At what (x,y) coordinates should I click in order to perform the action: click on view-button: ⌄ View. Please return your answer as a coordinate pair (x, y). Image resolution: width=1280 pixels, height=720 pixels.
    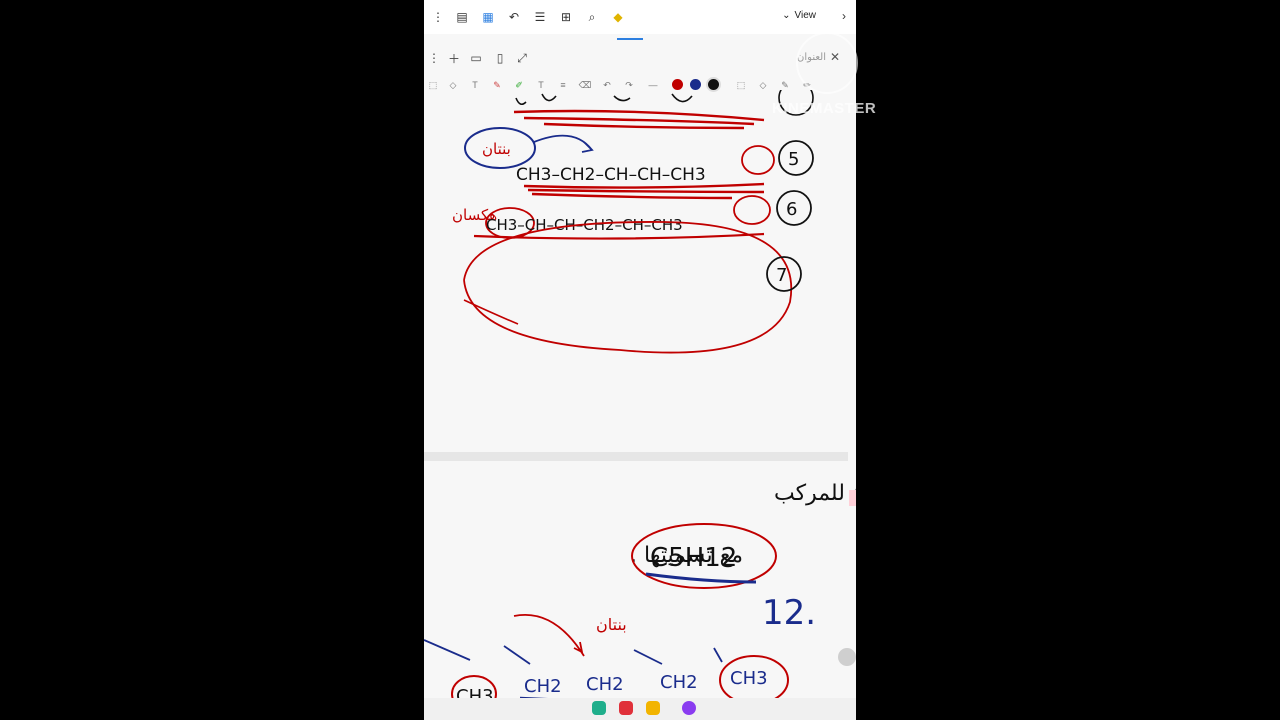
    Looking at the image, I should click on (799, 15).